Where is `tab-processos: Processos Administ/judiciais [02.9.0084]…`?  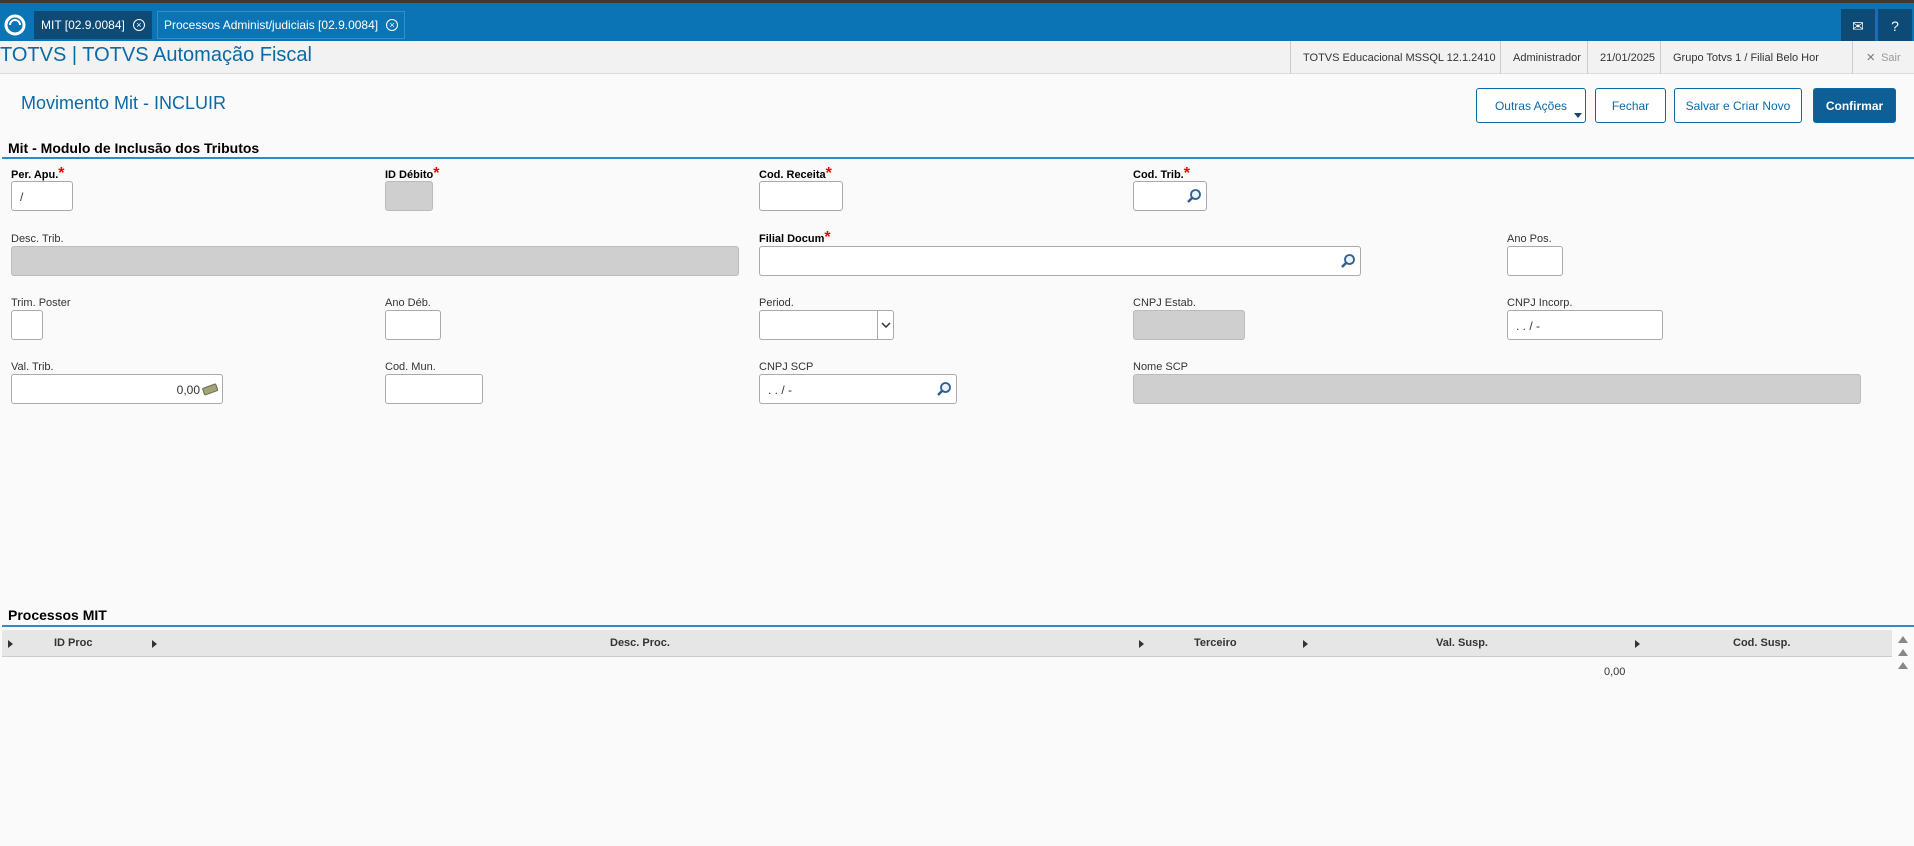
tab-processos: Processos Administ/judiciais [02.9.0084]… is located at coordinates (281, 25).